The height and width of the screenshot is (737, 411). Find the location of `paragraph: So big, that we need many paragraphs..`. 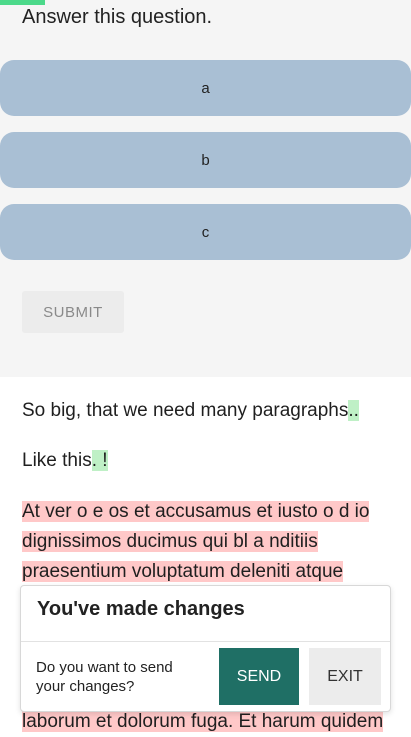

paragraph: So big, that we need many paragraphs.. is located at coordinates (209, 411).